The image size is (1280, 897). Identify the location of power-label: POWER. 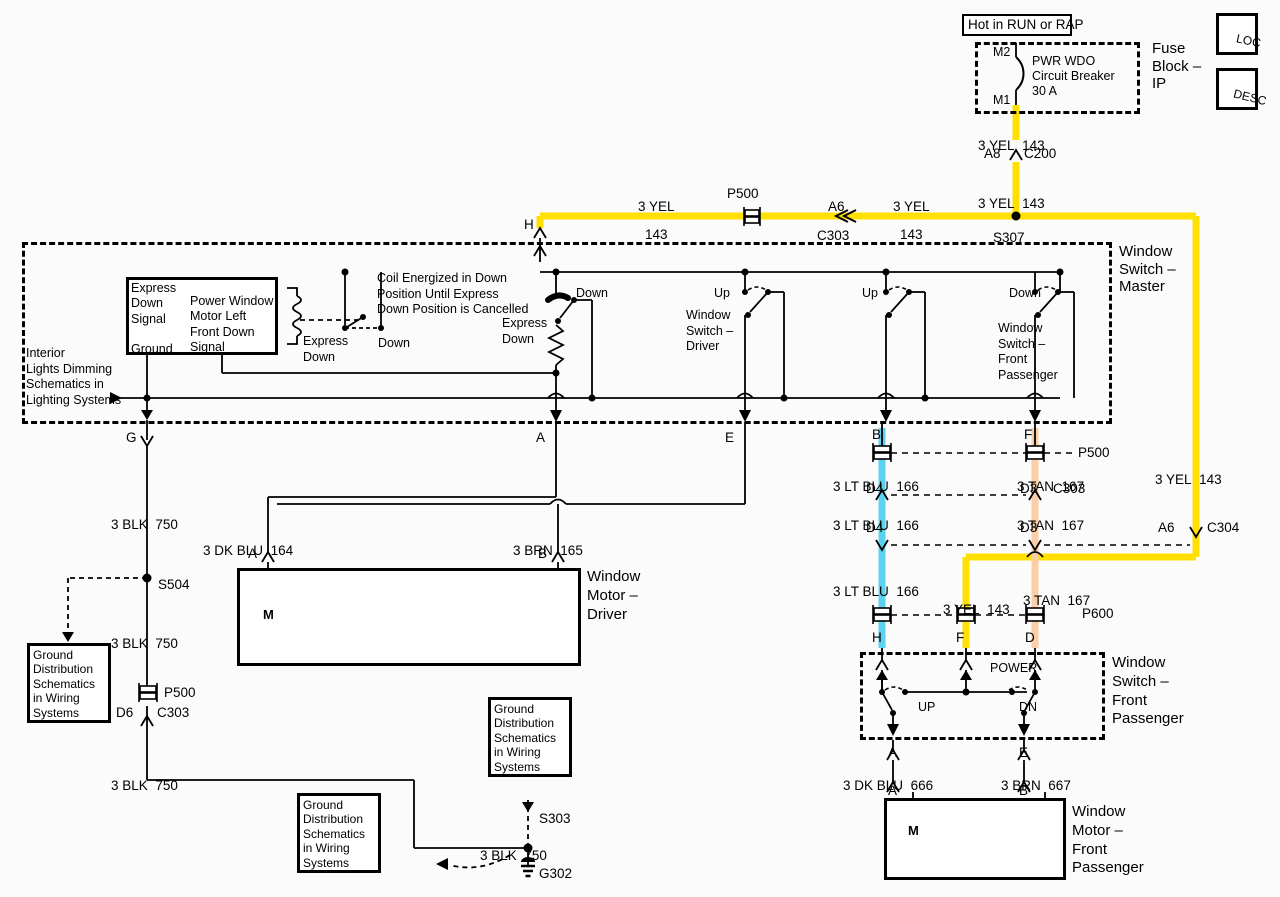
(1014, 668).